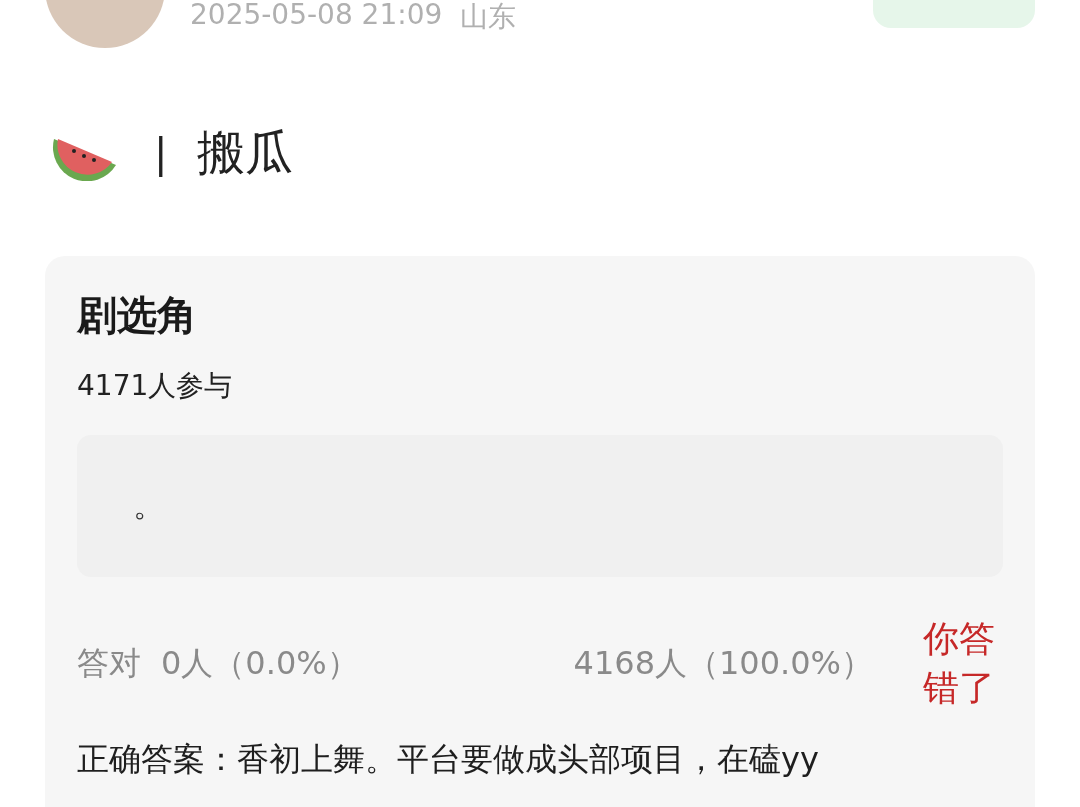 The image size is (1080, 807). I want to click on correct-answer: 正确答案：香初上舞。平台要做成头部项目，在磕yy, so click(448, 760).